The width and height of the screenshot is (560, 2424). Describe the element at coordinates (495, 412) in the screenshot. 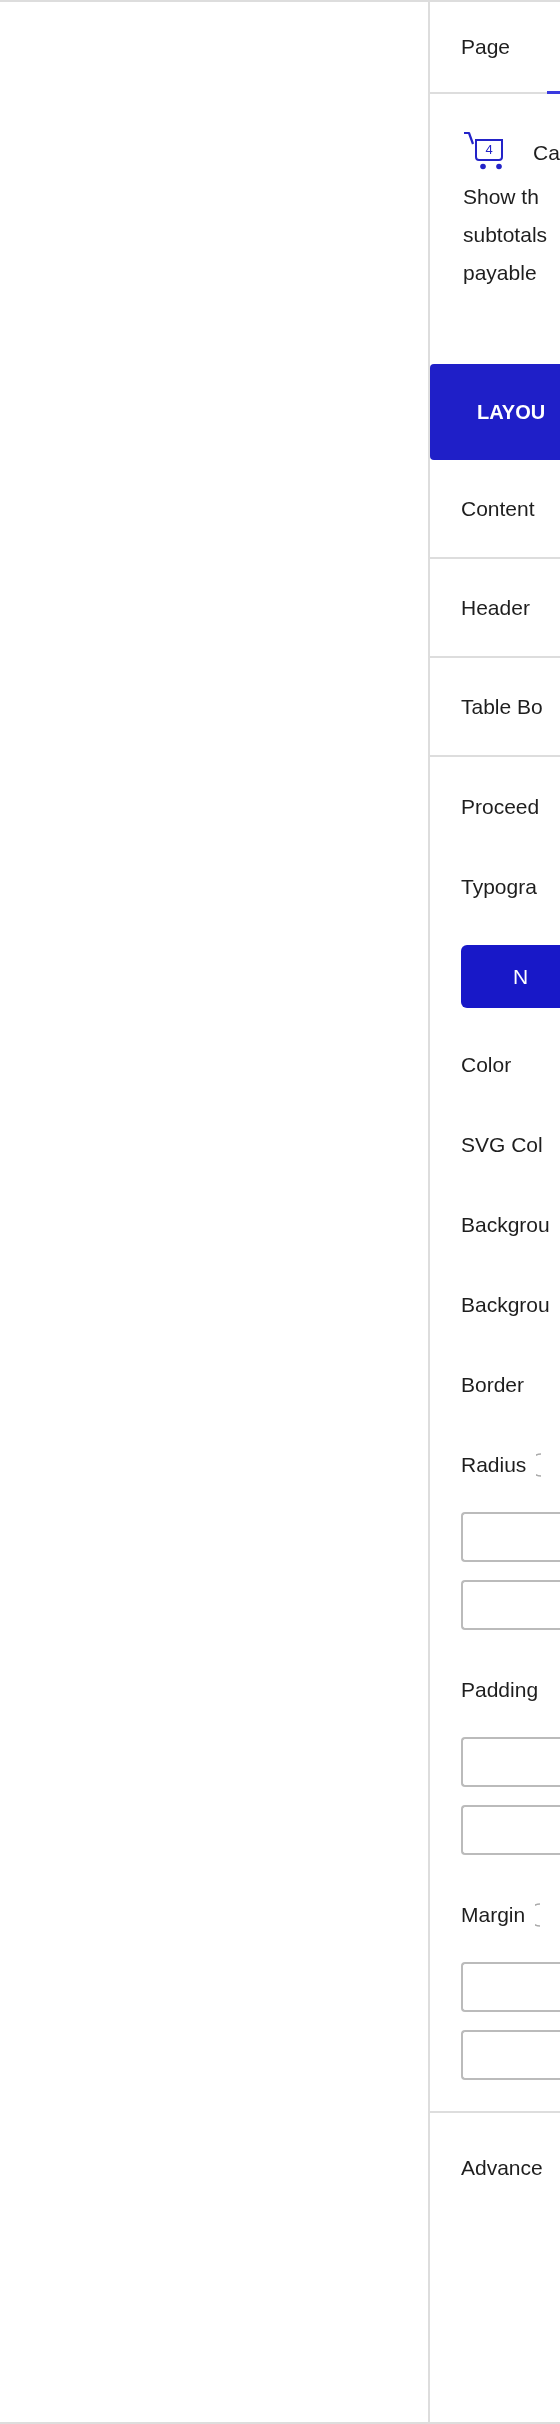

I see `layout-tab: LAYOU` at that location.